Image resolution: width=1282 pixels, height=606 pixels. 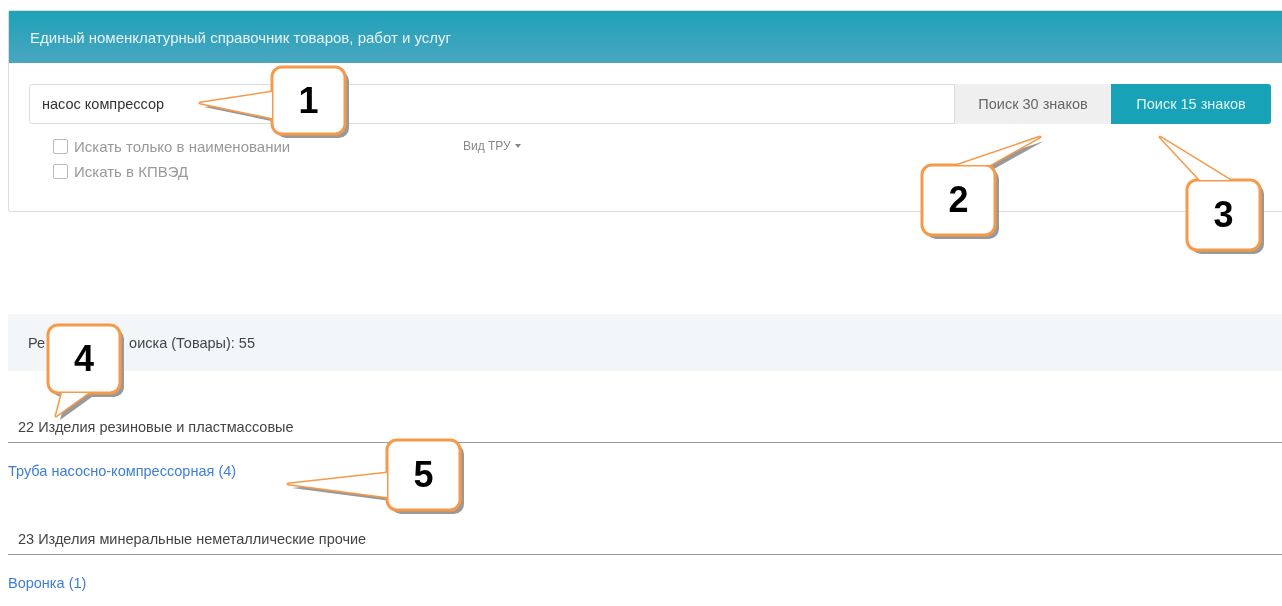 I want to click on caret-icon, so click(x=517, y=146).